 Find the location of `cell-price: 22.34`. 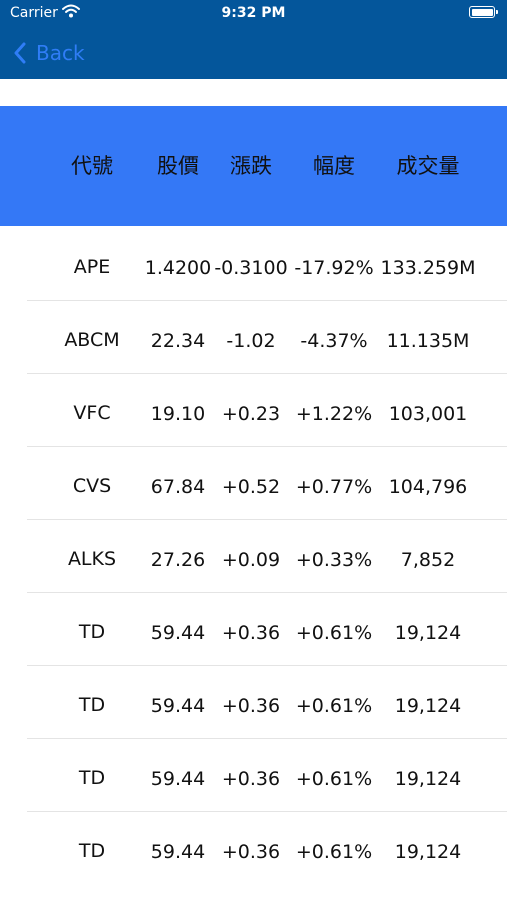

cell-price: 22.34 is located at coordinates (178, 341).